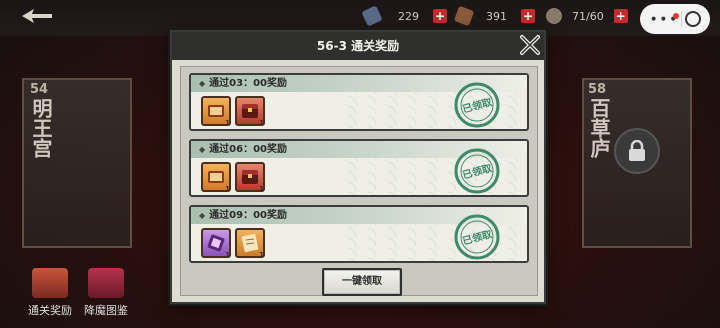 This screenshot has height=328, width=720. I want to click on reward-row-title: 通过06：00奖励, so click(248, 149).